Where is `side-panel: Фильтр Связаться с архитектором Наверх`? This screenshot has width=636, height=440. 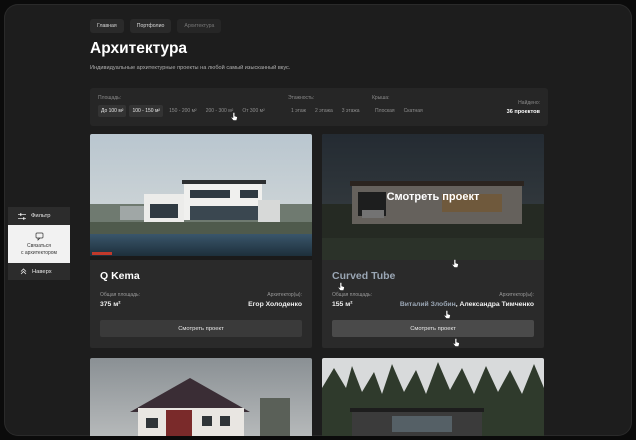 side-panel: Фильтр Связаться с архитектором Наверх is located at coordinates (39, 243).